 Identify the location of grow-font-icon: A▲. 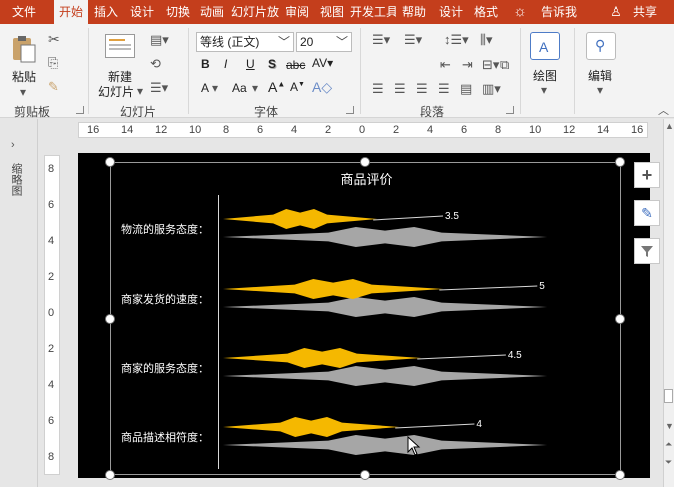
(276, 87).